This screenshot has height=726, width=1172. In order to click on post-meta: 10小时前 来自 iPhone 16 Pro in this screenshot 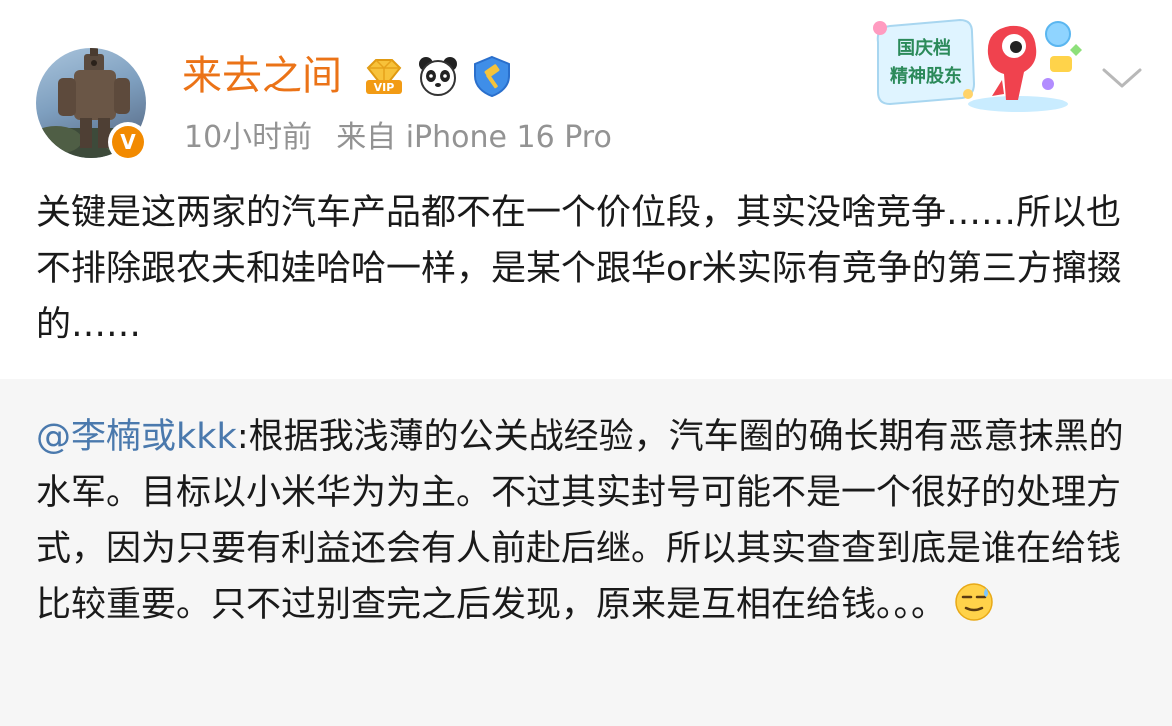, I will do `click(398, 138)`.